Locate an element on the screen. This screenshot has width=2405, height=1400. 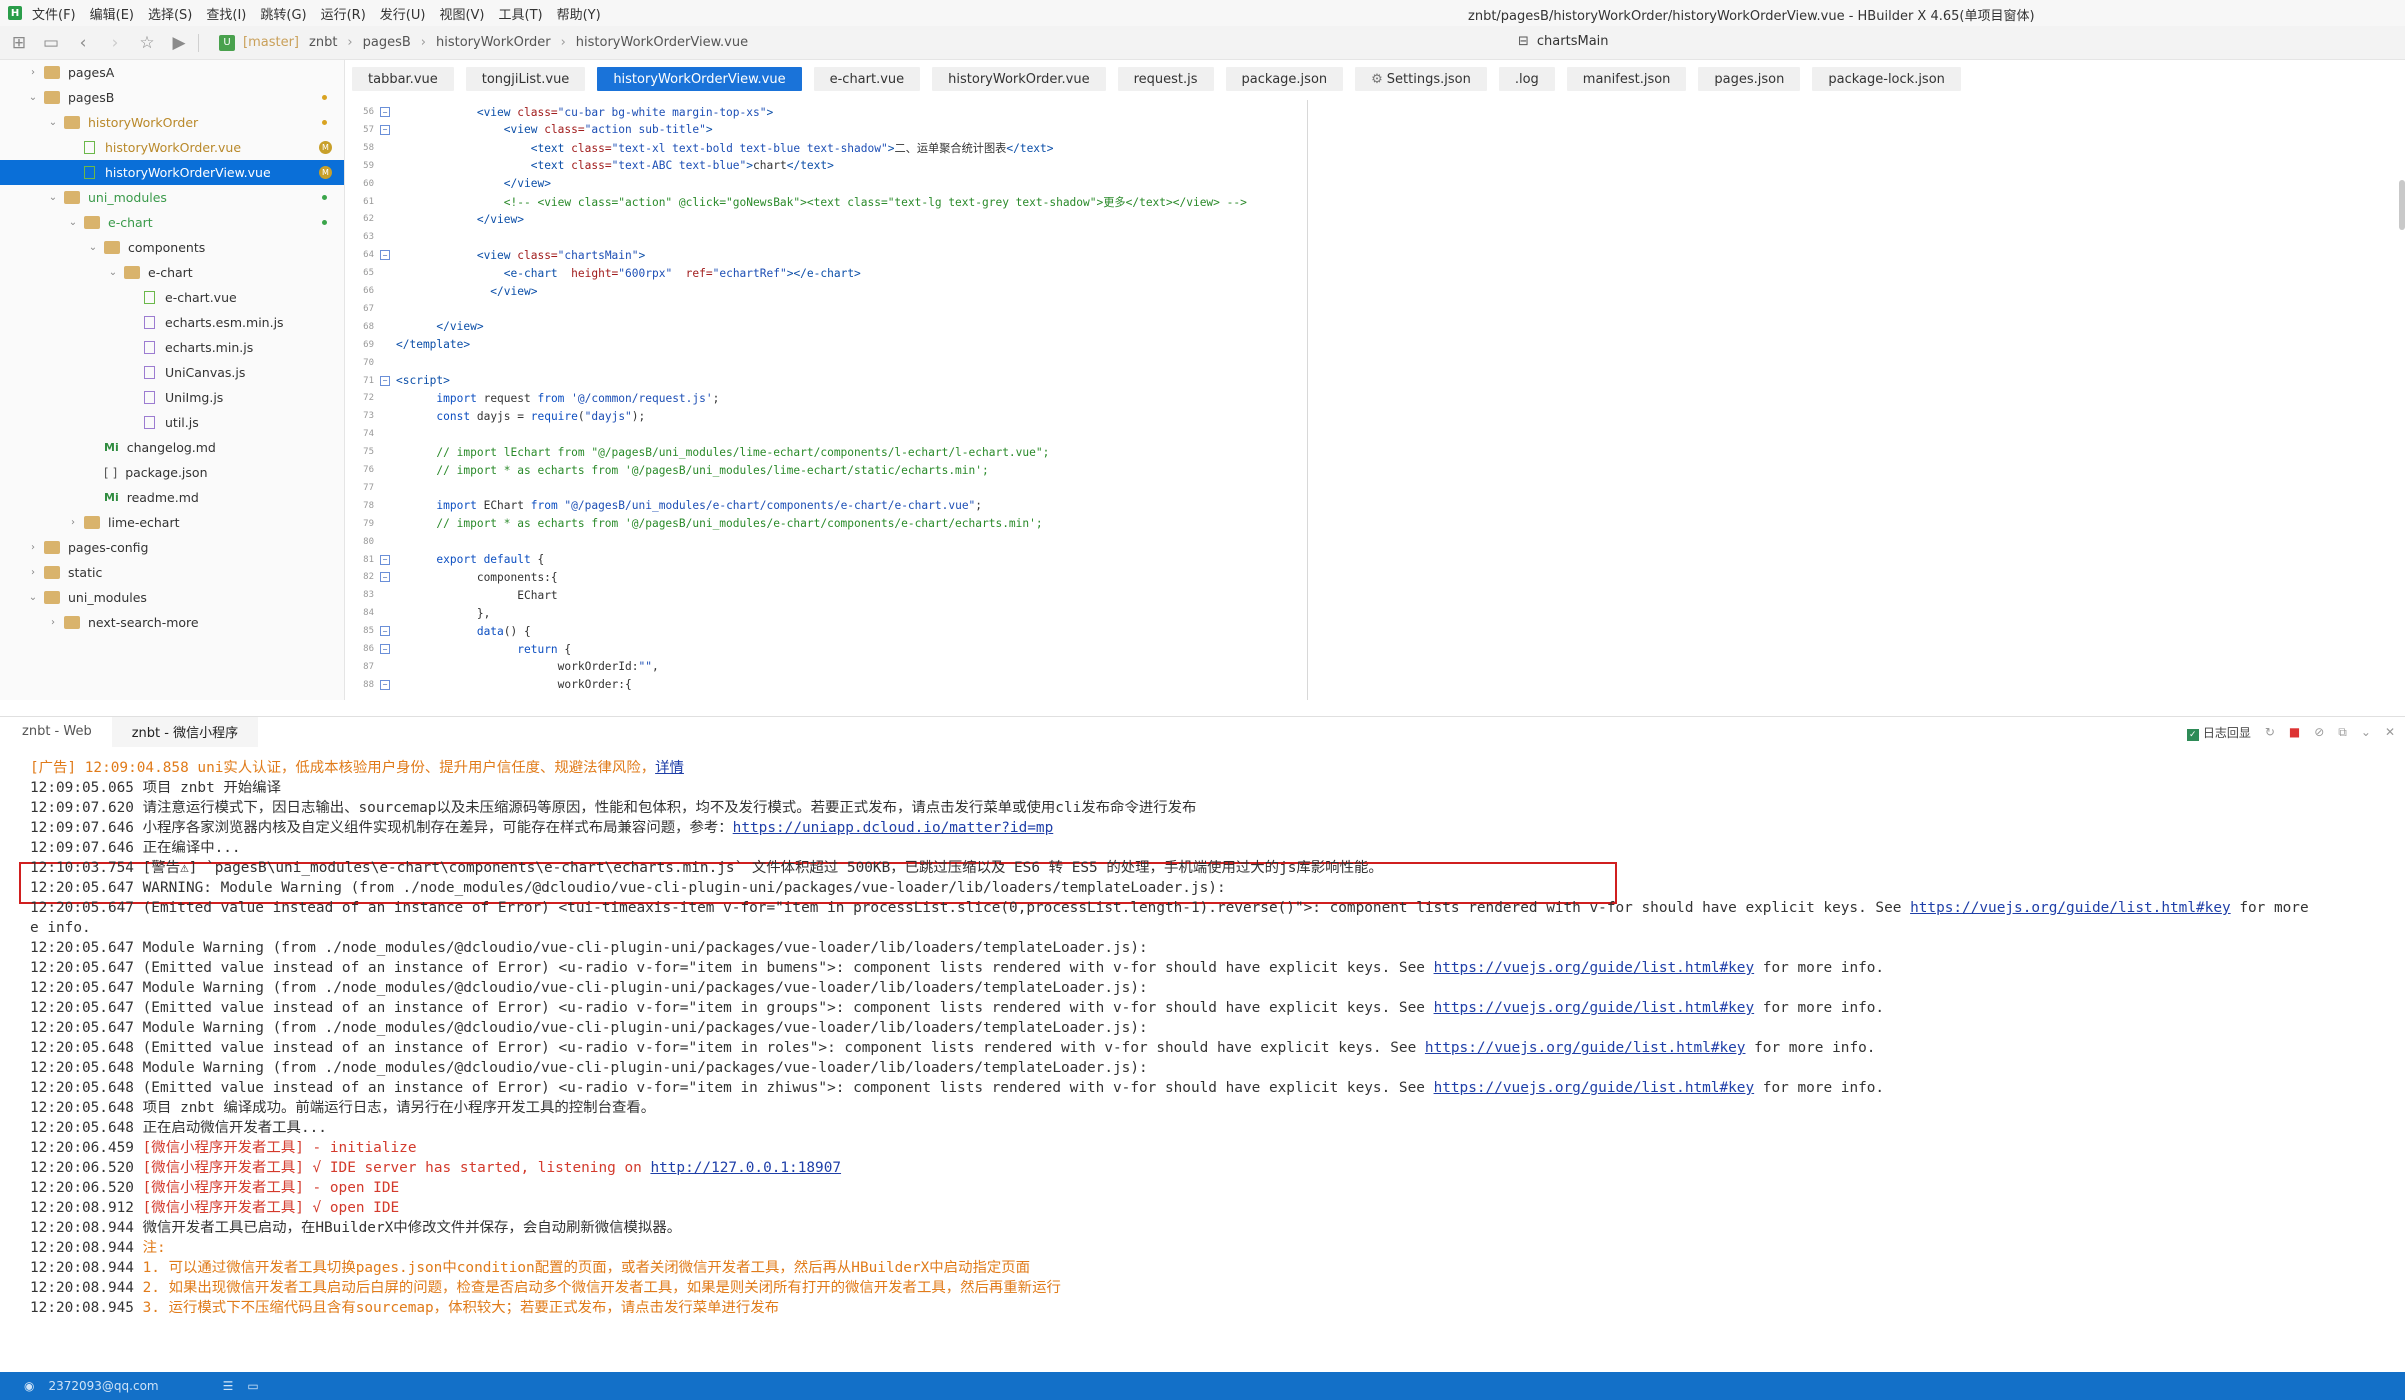
tree-item: › pages-config is located at coordinates (172, 547).